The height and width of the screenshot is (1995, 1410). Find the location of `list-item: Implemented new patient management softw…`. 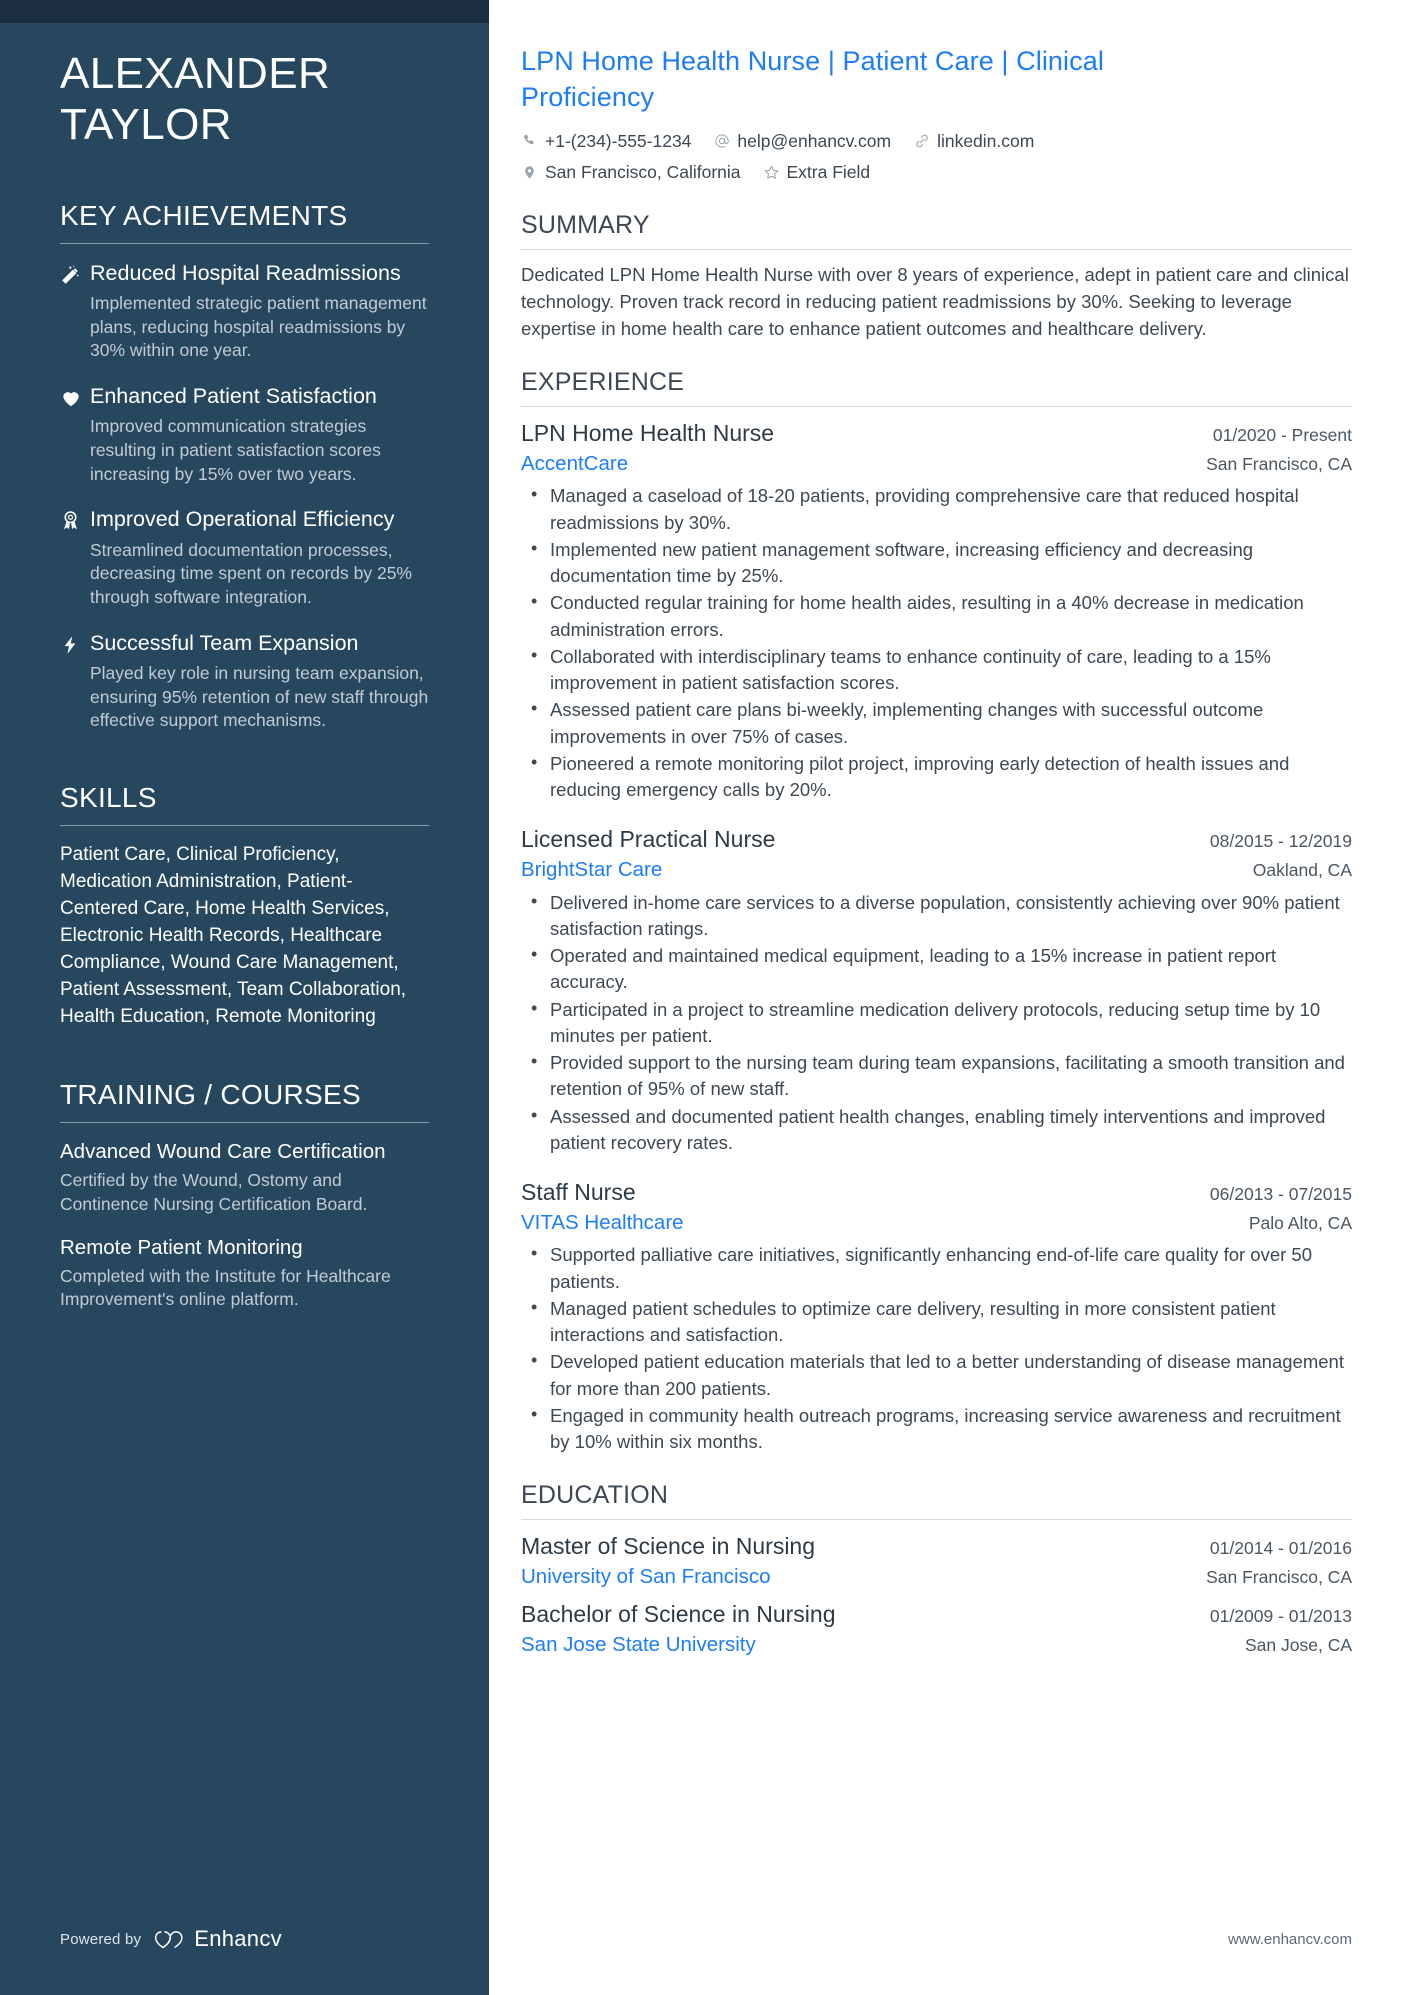

list-item: Implemented new patient management softw… is located at coordinates (941, 563).